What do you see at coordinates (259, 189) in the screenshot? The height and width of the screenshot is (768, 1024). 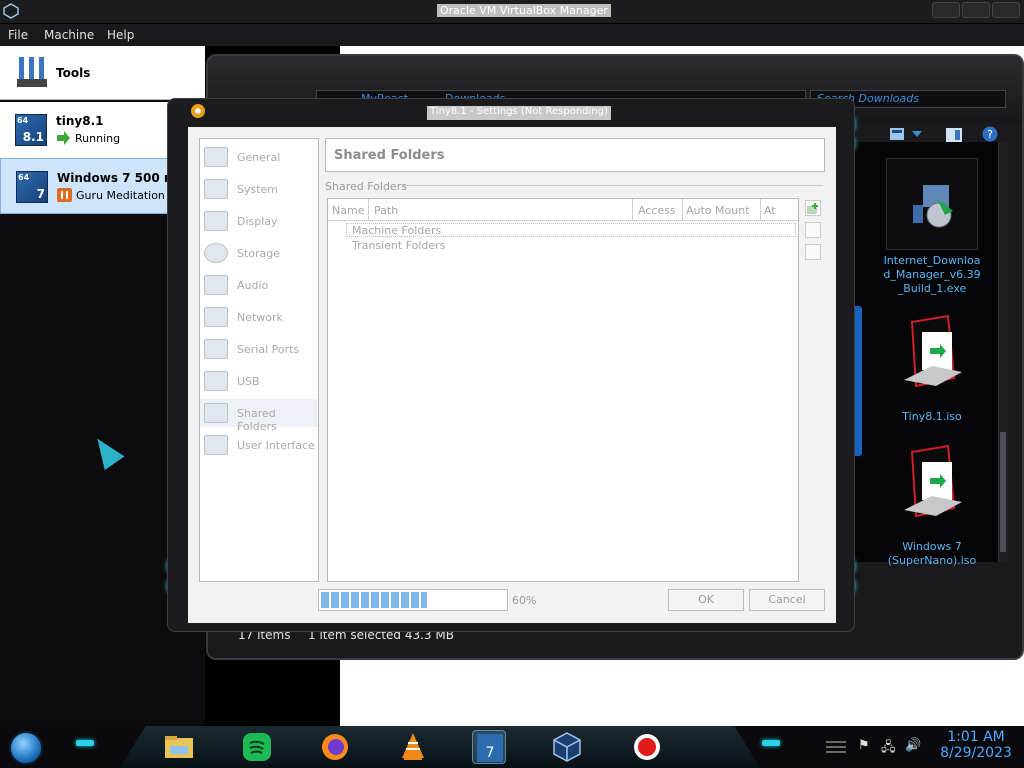 I see `nav-item-system: System` at bounding box center [259, 189].